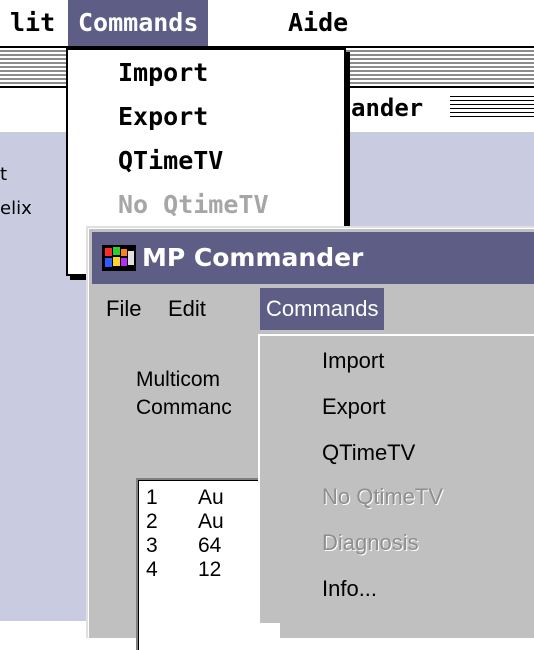  Describe the element at coordinates (210, 569) in the screenshot. I see `list-item-text: 12` at that location.